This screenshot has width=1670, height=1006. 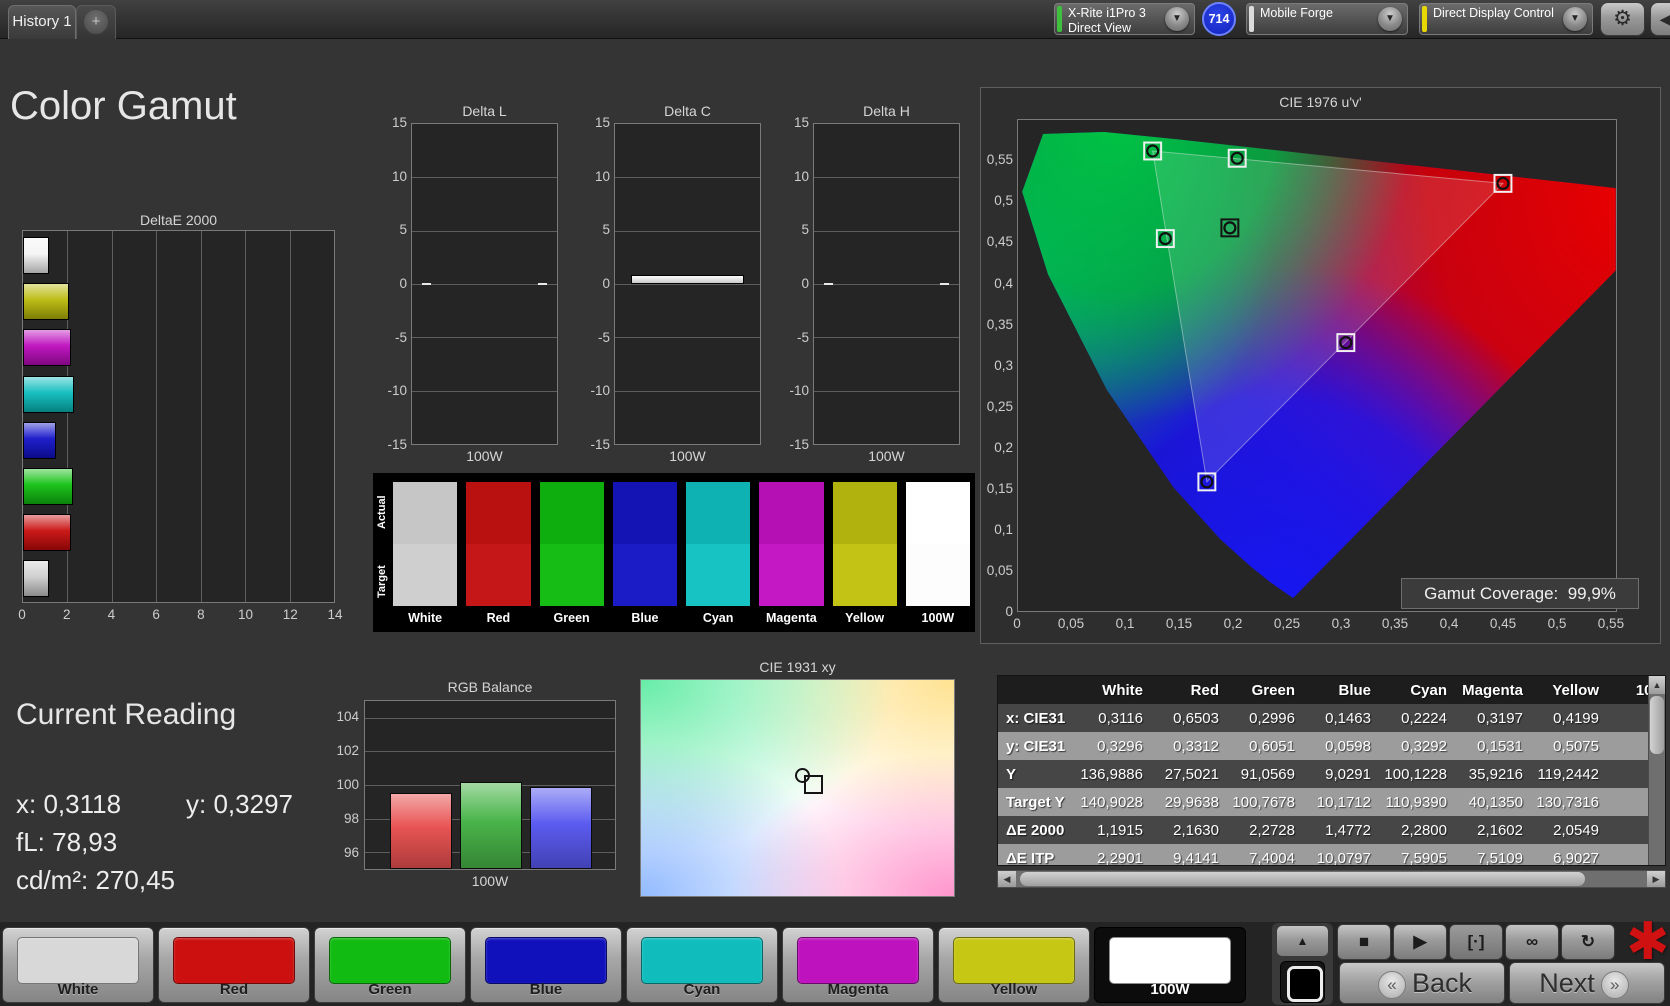 I want to click on single-measure-button: [·], so click(x=1476, y=942).